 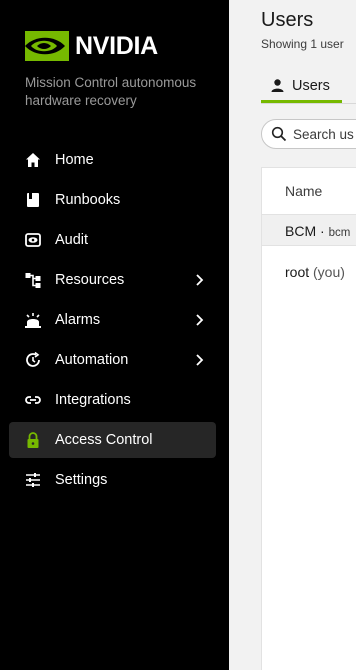 I want to click on sliders-icon, so click(x=33, y=480).